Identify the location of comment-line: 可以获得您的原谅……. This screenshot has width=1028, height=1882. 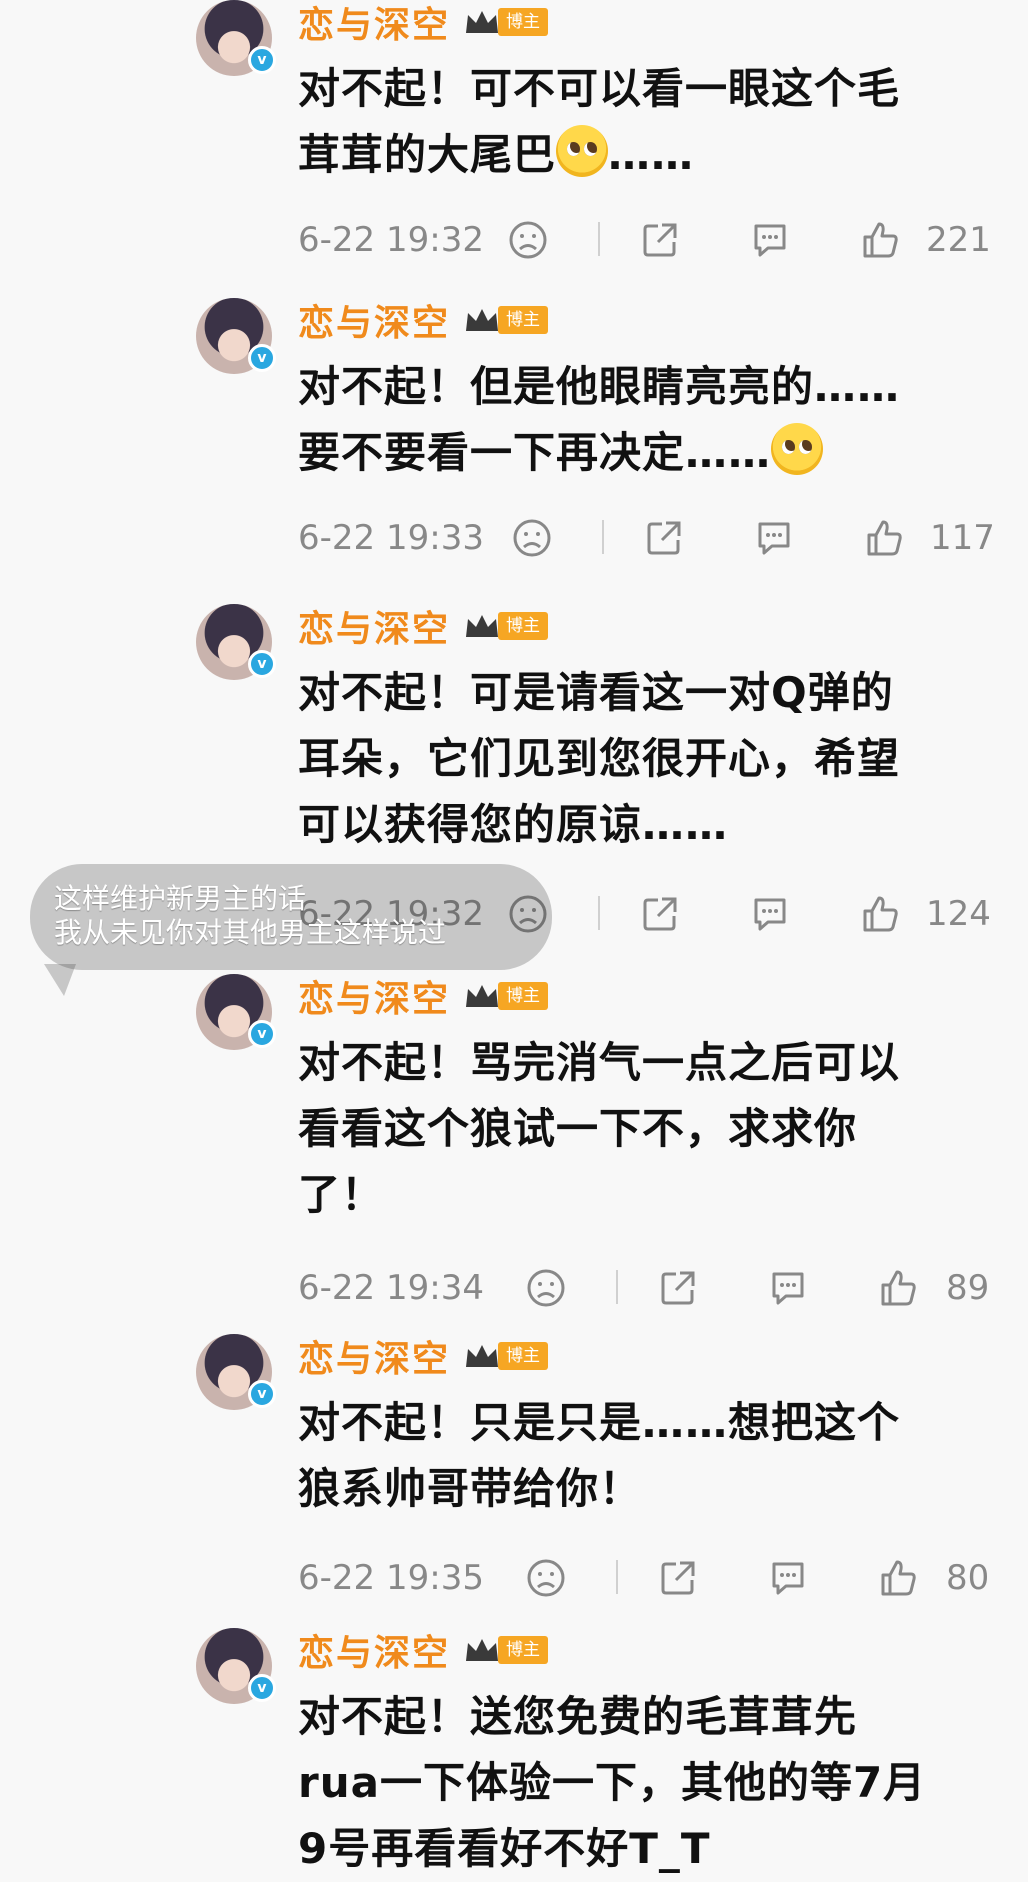
(513, 824).